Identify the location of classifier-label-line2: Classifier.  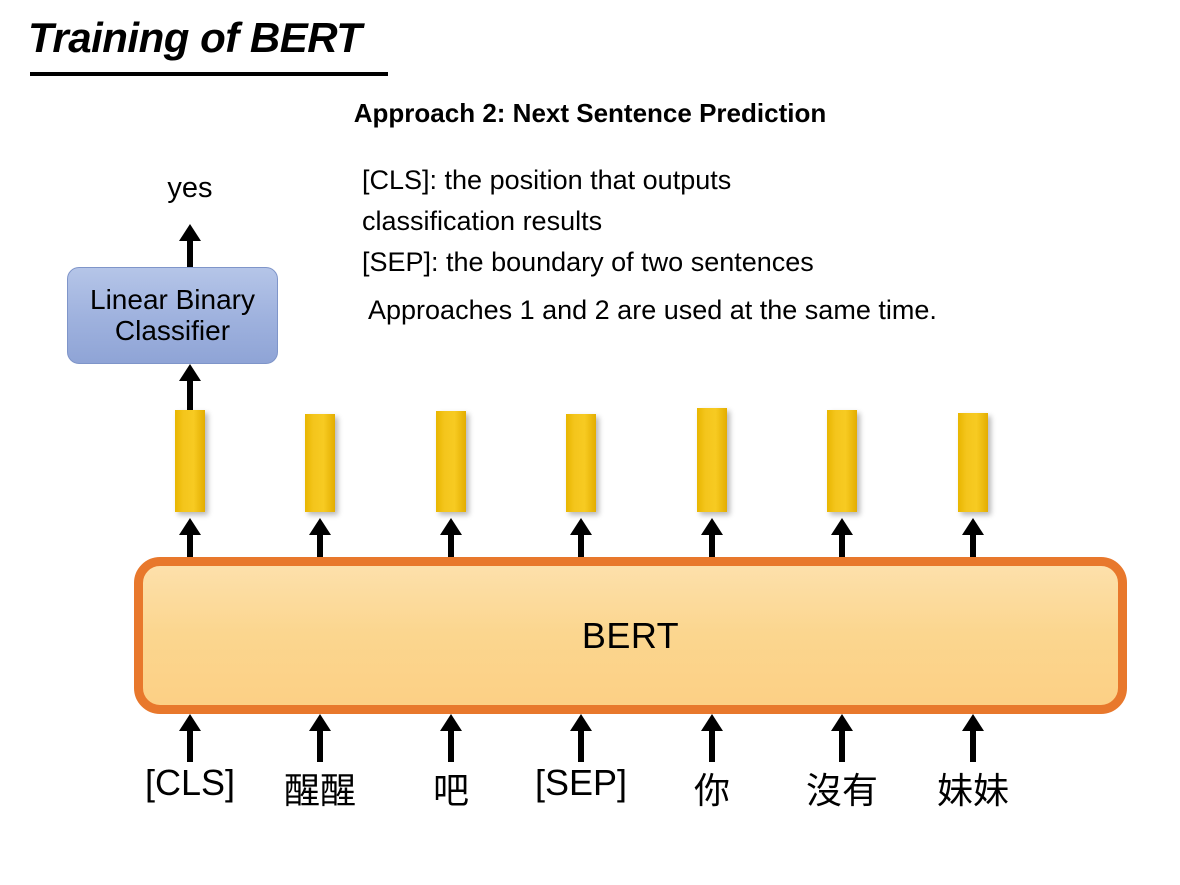
(172, 330).